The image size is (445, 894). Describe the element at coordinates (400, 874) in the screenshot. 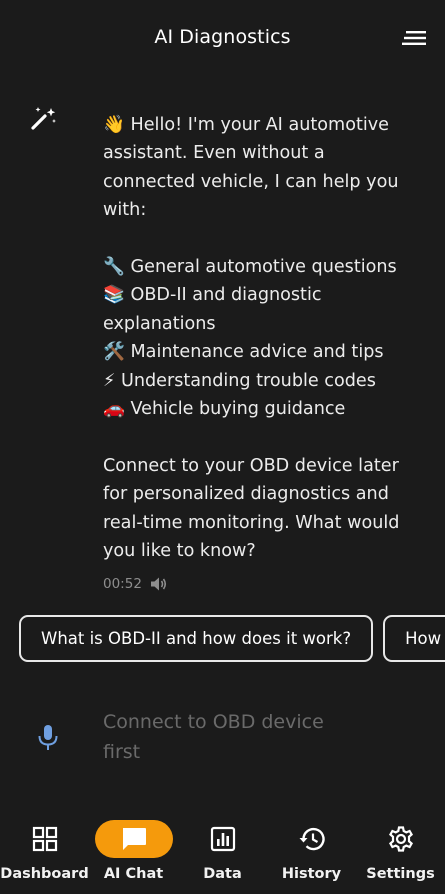

I see `nav-label: Settings` at that location.